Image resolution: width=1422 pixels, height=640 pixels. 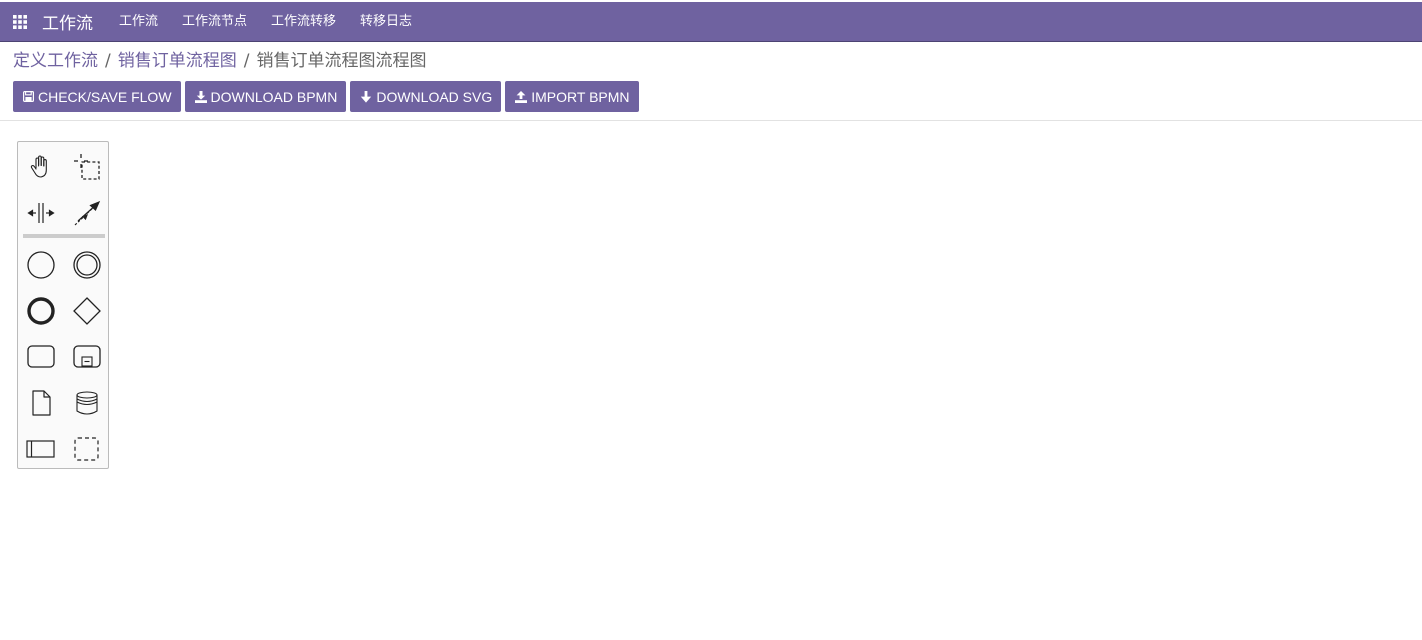 I want to click on download-svg-label: DOWNLOAD SVG, so click(x=434, y=96).